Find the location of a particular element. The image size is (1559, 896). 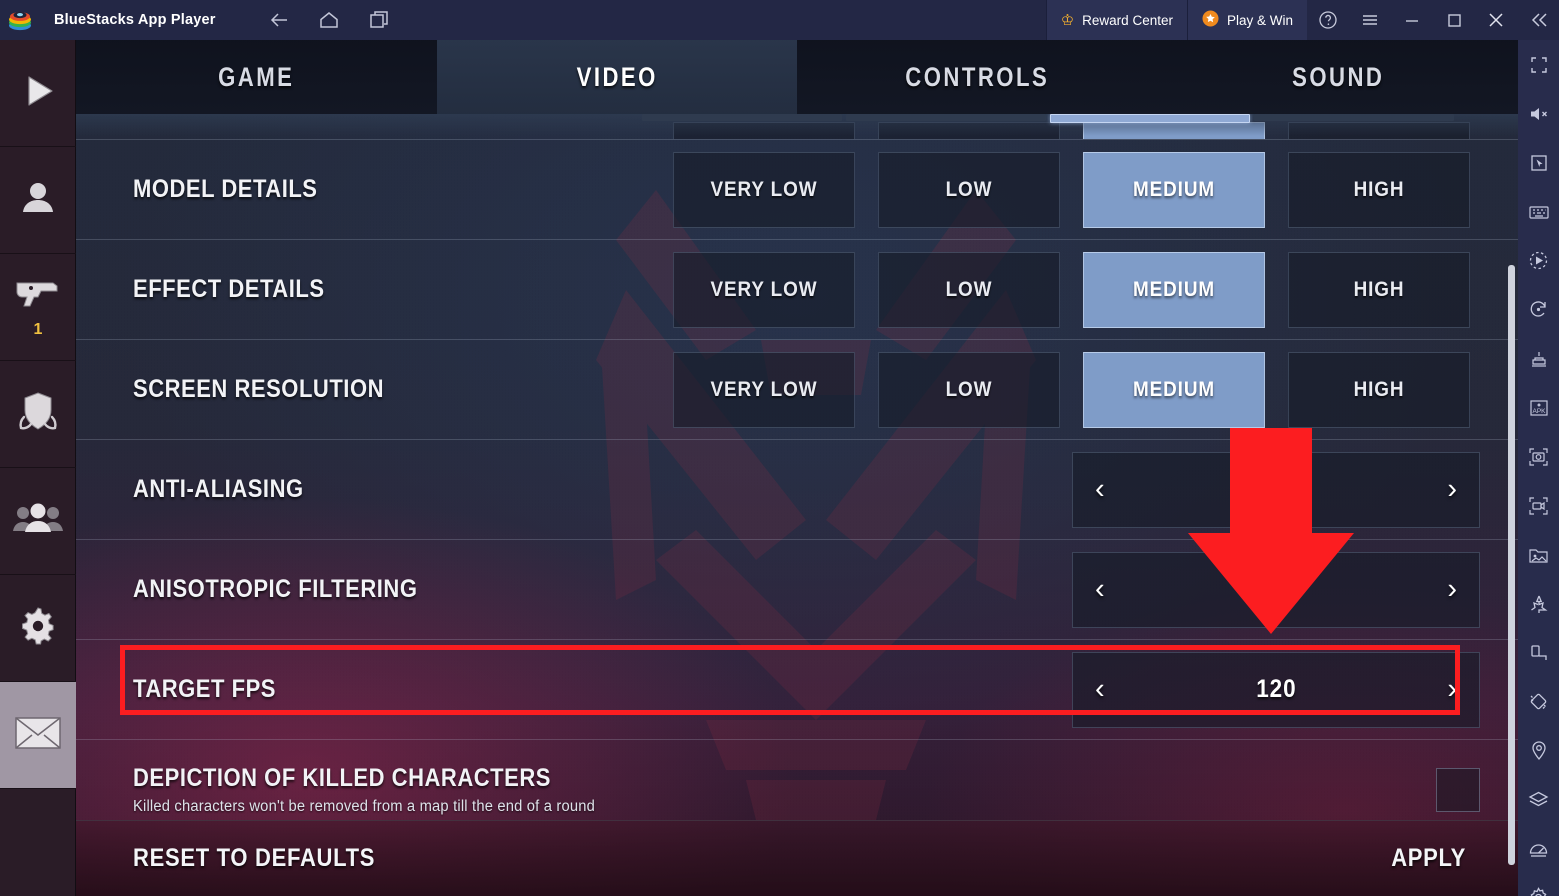

option-model-details-low: LOW is located at coordinates (969, 189).